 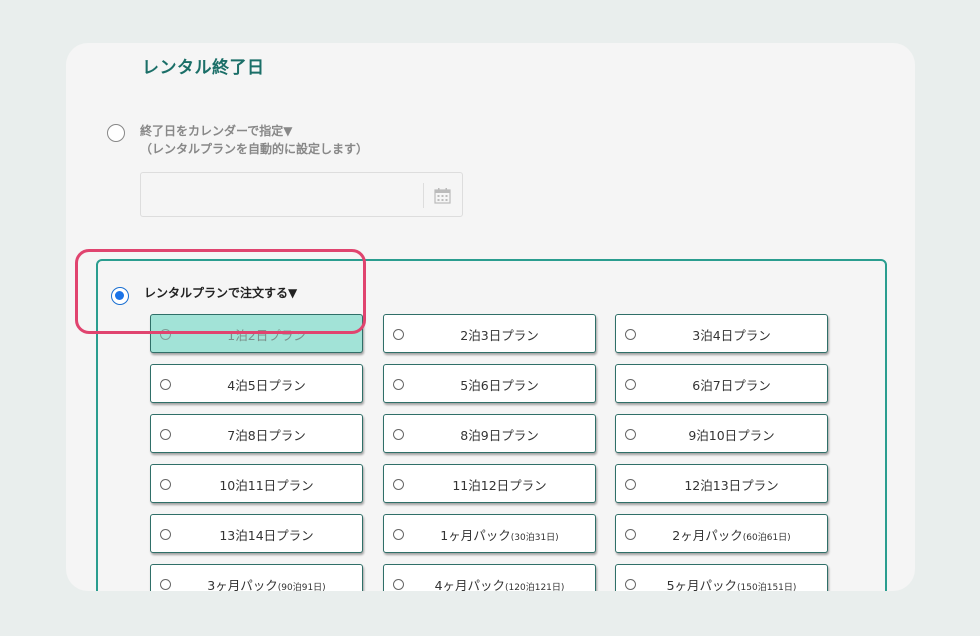 I want to click on plan-label-main: 2ヶ月パック, so click(x=707, y=535).